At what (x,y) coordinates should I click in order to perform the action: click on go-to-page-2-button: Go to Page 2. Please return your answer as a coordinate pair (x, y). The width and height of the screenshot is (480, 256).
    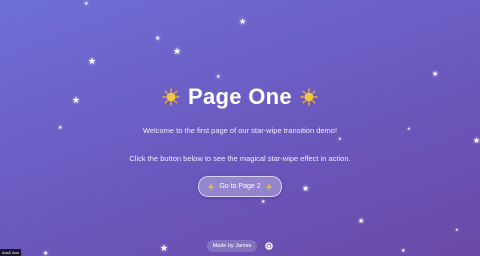
    Looking at the image, I should click on (240, 186).